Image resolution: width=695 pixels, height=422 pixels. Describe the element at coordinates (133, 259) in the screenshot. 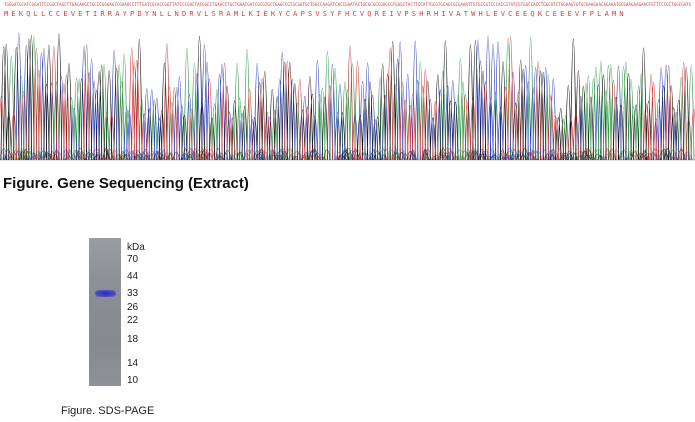

I see `marker-70: 70` at that location.